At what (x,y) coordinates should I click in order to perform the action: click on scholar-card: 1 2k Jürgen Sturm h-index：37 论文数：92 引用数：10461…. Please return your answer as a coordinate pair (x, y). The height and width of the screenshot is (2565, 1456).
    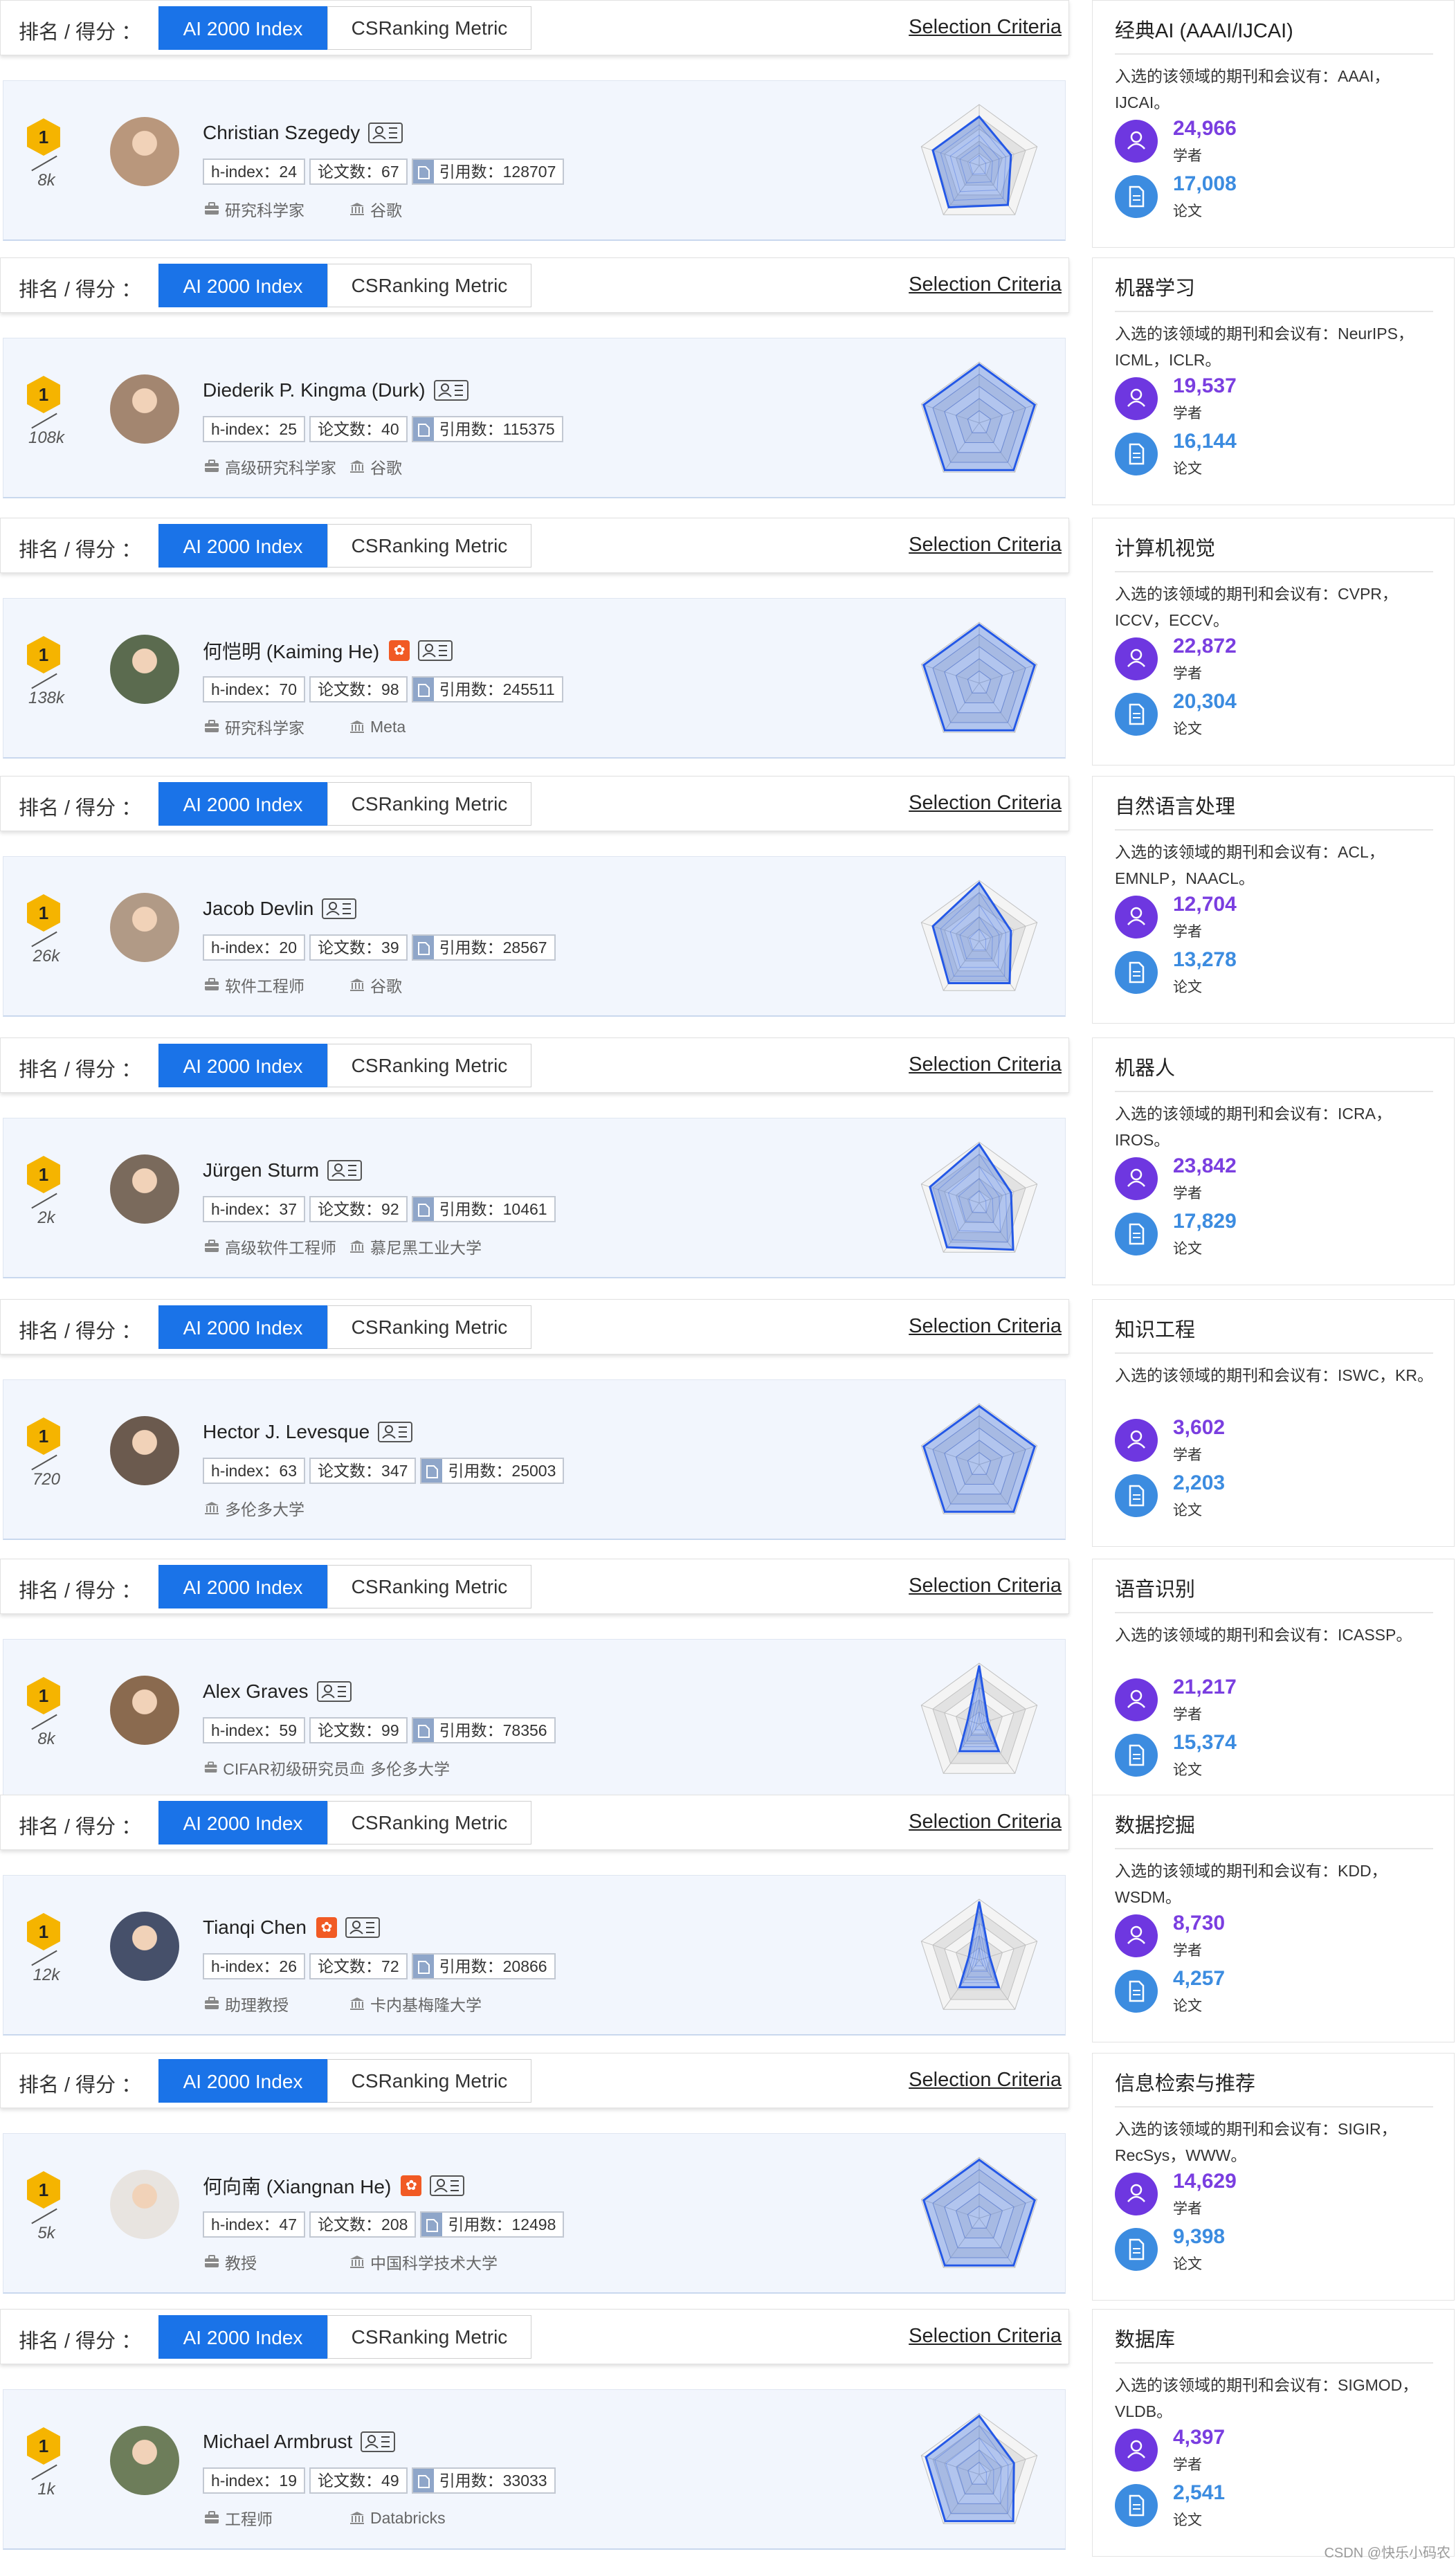
    Looking at the image, I should click on (534, 1198).